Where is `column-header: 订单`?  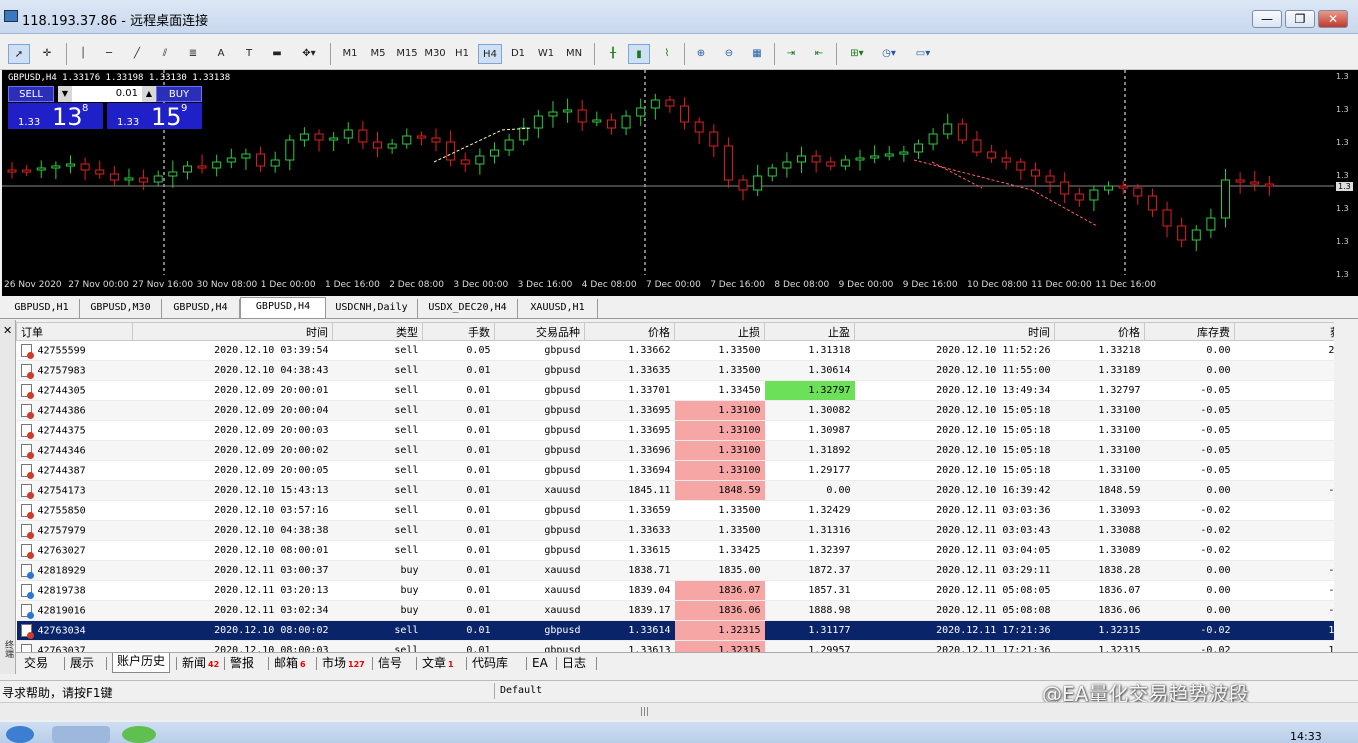 column-header: 订单 is located at coordinates (74, 331).